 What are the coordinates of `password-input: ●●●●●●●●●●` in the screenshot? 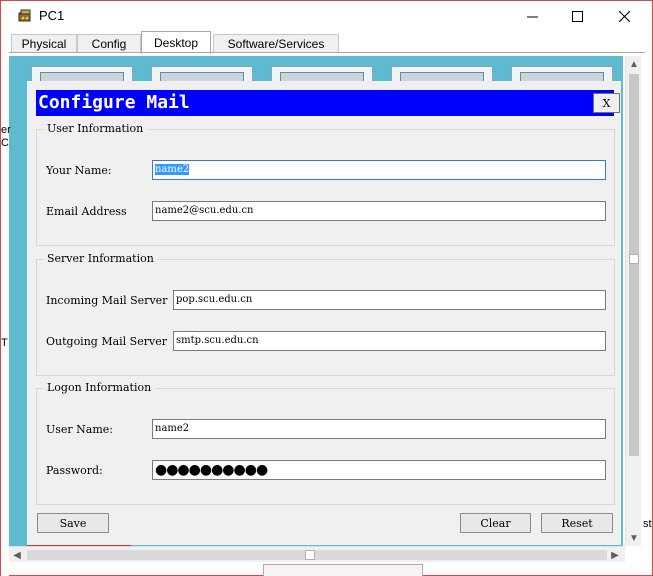 It's located at (379, 470).